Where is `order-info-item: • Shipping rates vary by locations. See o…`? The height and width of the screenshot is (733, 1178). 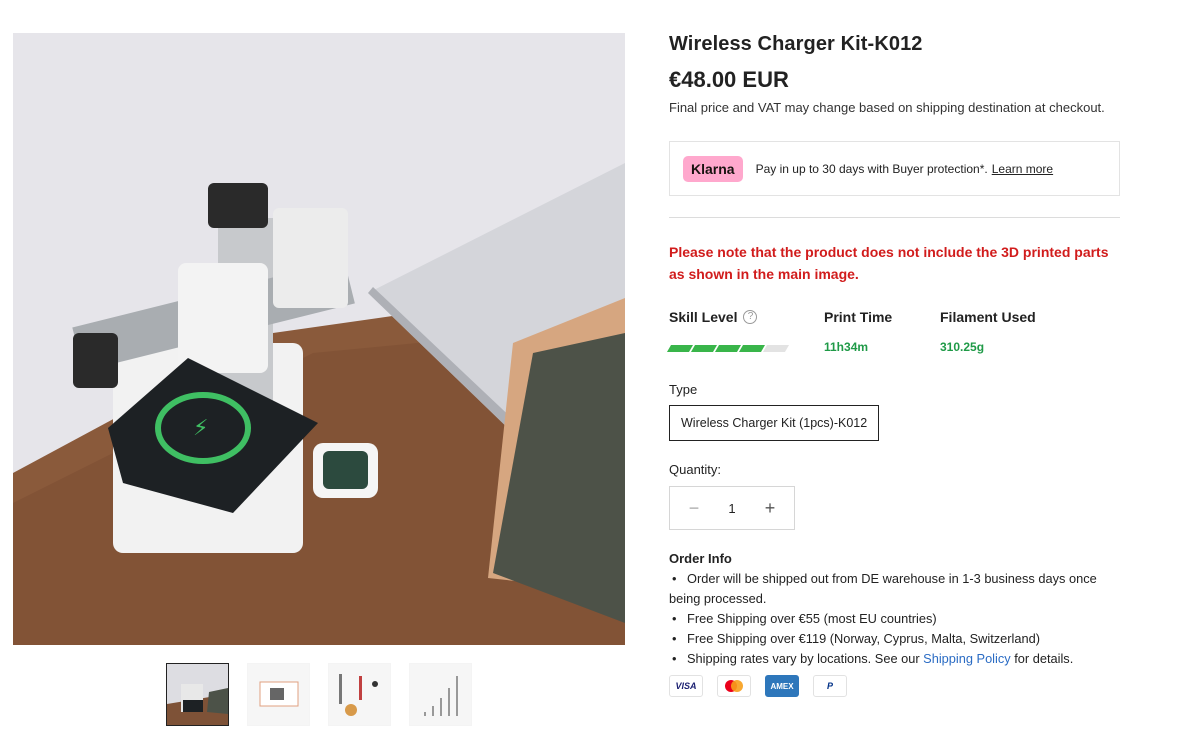
order-info-item: • Shipping rates vary by locations. See o… is located at coordinates (873, 658).